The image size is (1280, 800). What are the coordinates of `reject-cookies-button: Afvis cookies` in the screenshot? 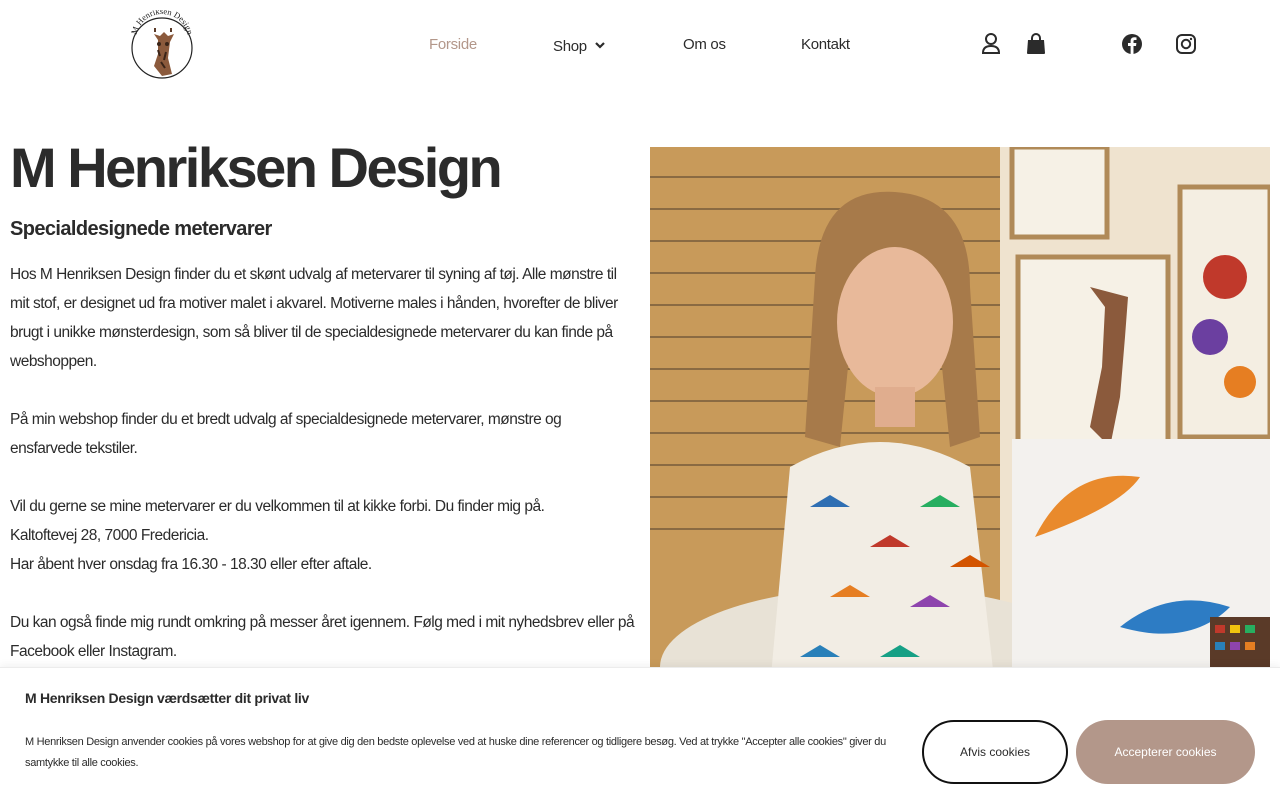 It's located at (995, 752).